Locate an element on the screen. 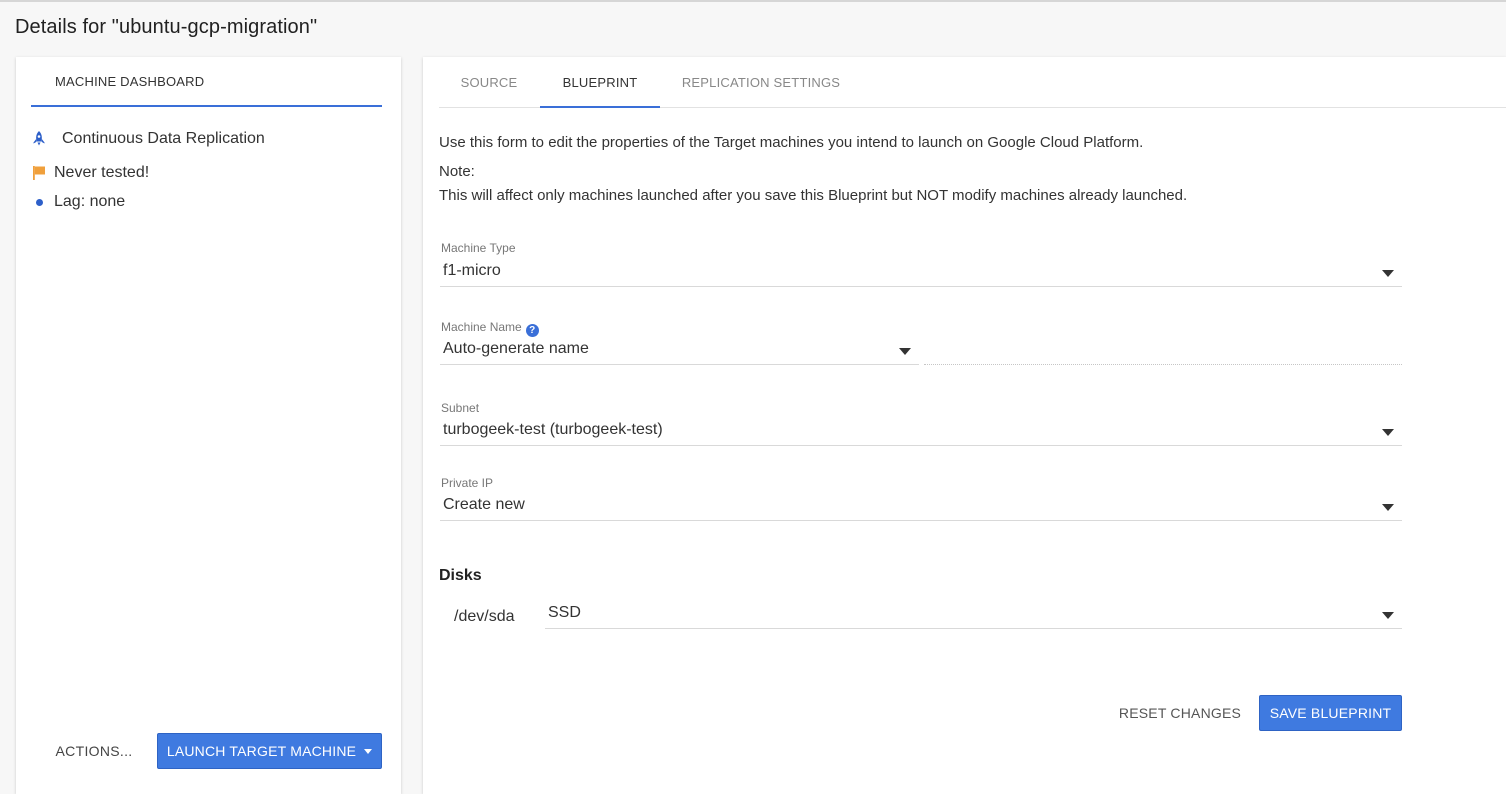 The width and height of the screenshot is (1506, 794). replication-label: Continuous Data Replication is located at coordinates (163, 138).